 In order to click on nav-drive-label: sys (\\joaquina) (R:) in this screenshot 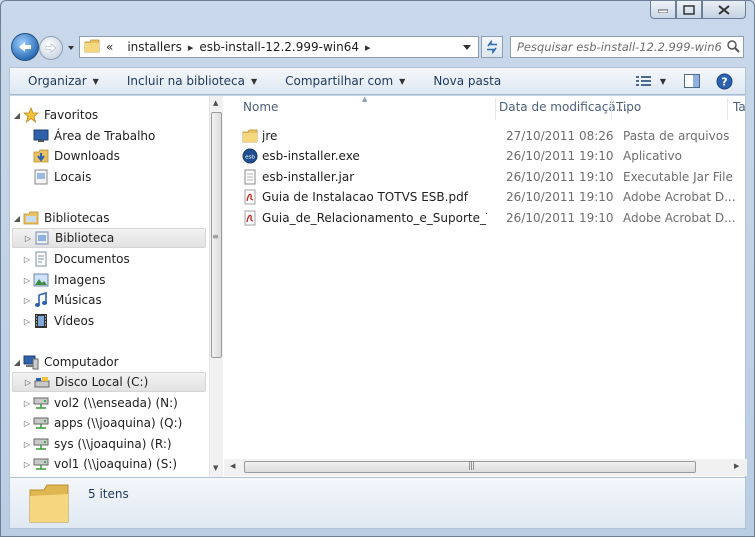, I will do `click(113, 444)`.